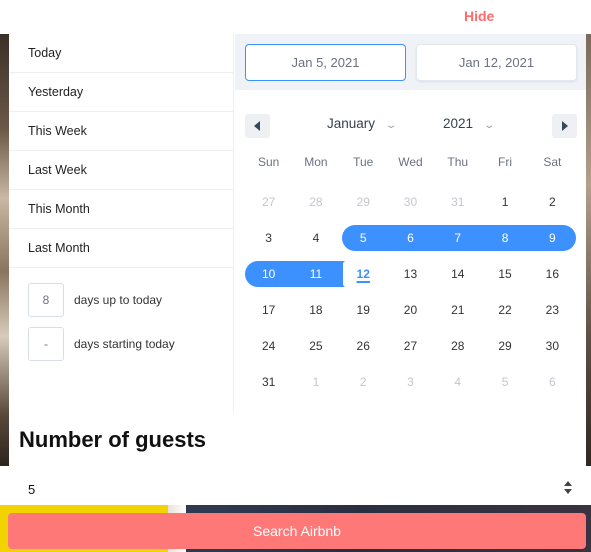  Describe the element at coordinates (124, 344) in the screenshot. I see `days-starting-today-label: days starting today` at that location.